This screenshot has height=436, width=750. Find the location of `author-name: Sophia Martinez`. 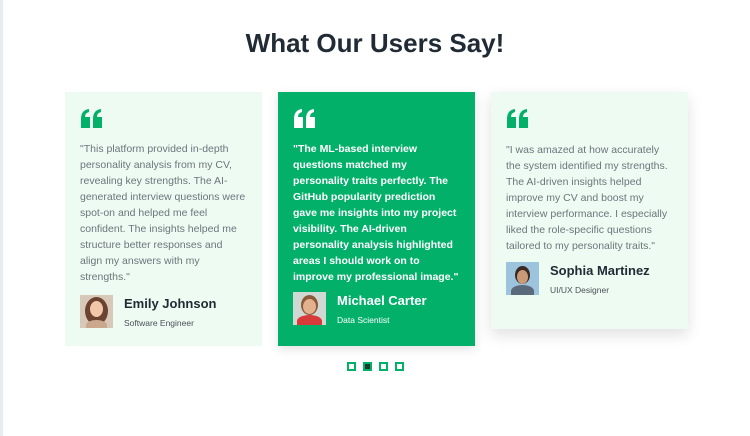

author-name: Sophia Martinez is located at coordinates (600, 270).